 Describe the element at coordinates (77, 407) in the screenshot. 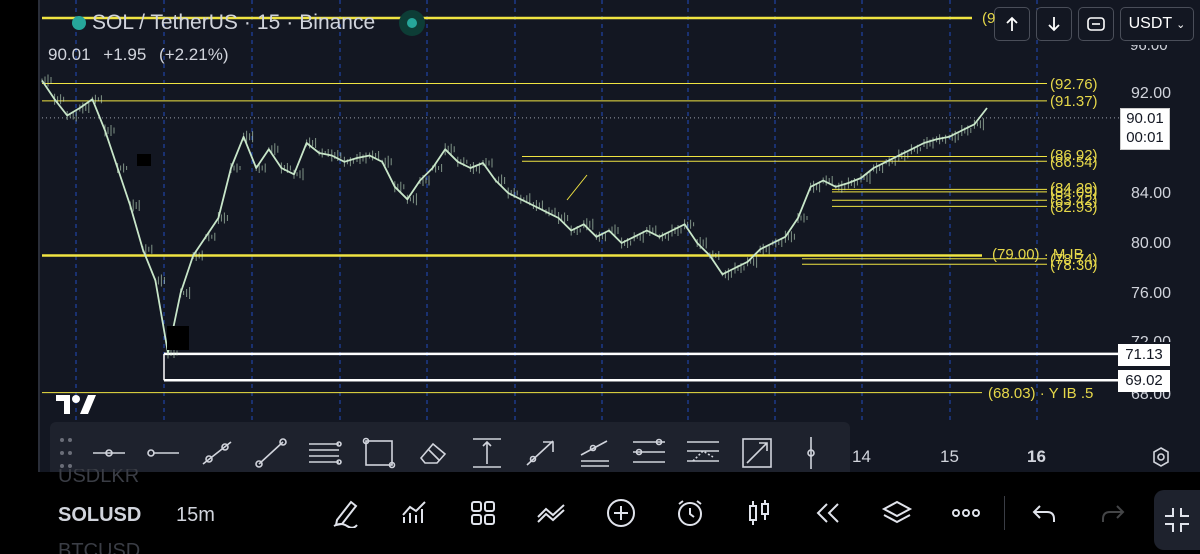

I see `tradingview-logo-icon` at that location.